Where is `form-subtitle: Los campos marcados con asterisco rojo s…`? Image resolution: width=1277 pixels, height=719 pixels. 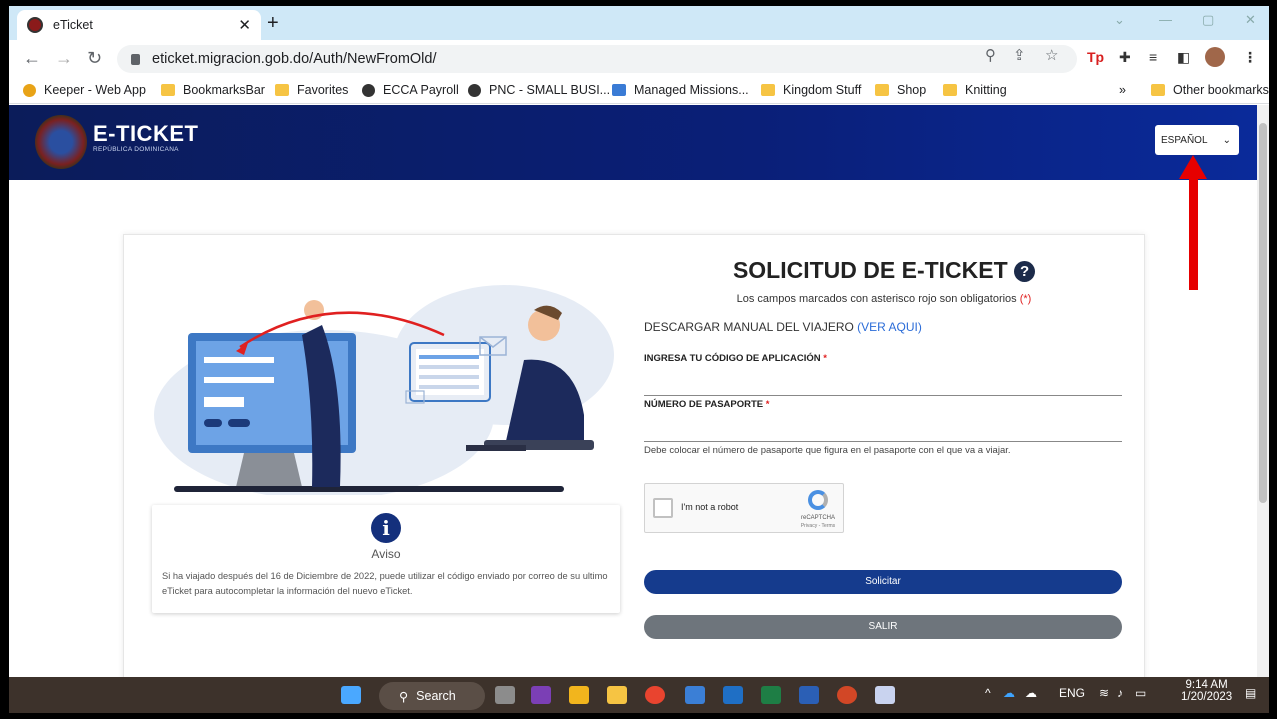 form-subtitle: Los campos marcados con asterisco rojo s… is located at coordinates (884, 299).